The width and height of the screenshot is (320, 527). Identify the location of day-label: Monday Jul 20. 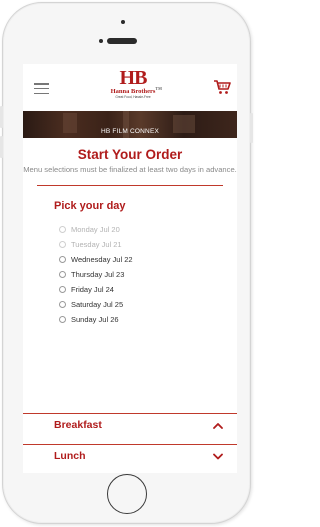
(95, 229).